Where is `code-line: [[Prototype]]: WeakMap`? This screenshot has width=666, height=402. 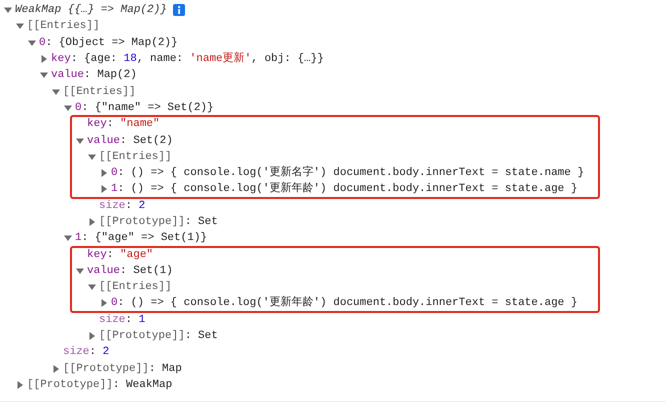 code-line: [[Prototype]]: WeakMap is located at coordinates (99, 384).